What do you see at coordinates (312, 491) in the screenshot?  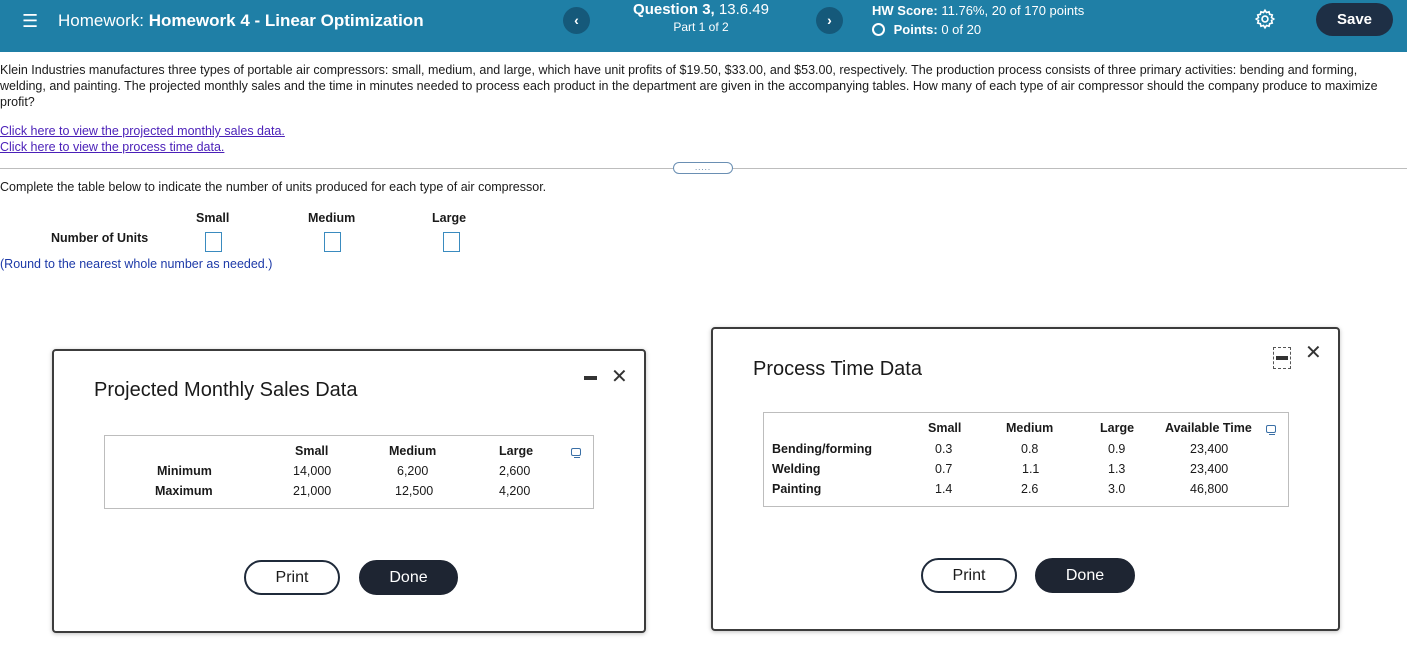 I see `table-cell: 21,000` at bounding box center [312, 491].